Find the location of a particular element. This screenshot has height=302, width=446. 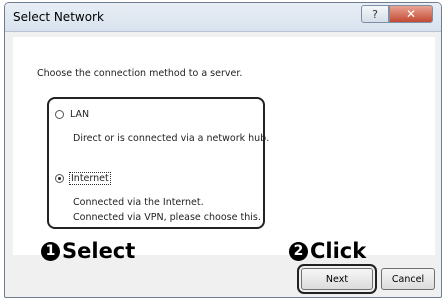

cancel-button: Cancel is located at coordinates (408, 279).